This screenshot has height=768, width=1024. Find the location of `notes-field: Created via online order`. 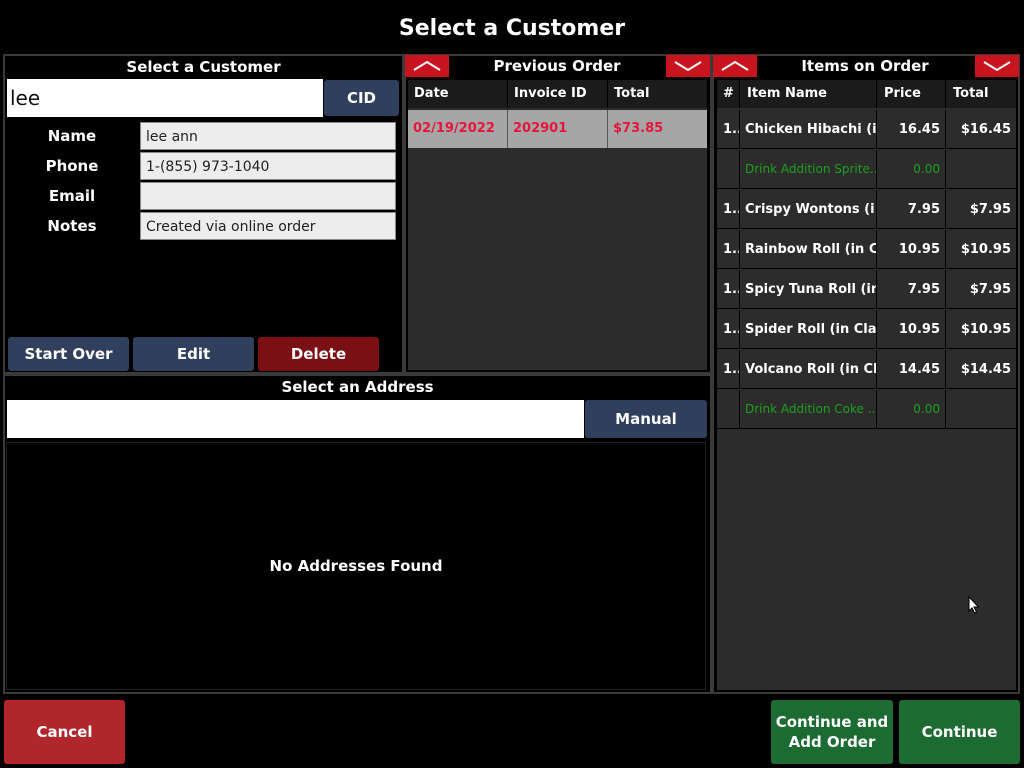

notes-field: Created via online order is located at coordinates (268, 226).